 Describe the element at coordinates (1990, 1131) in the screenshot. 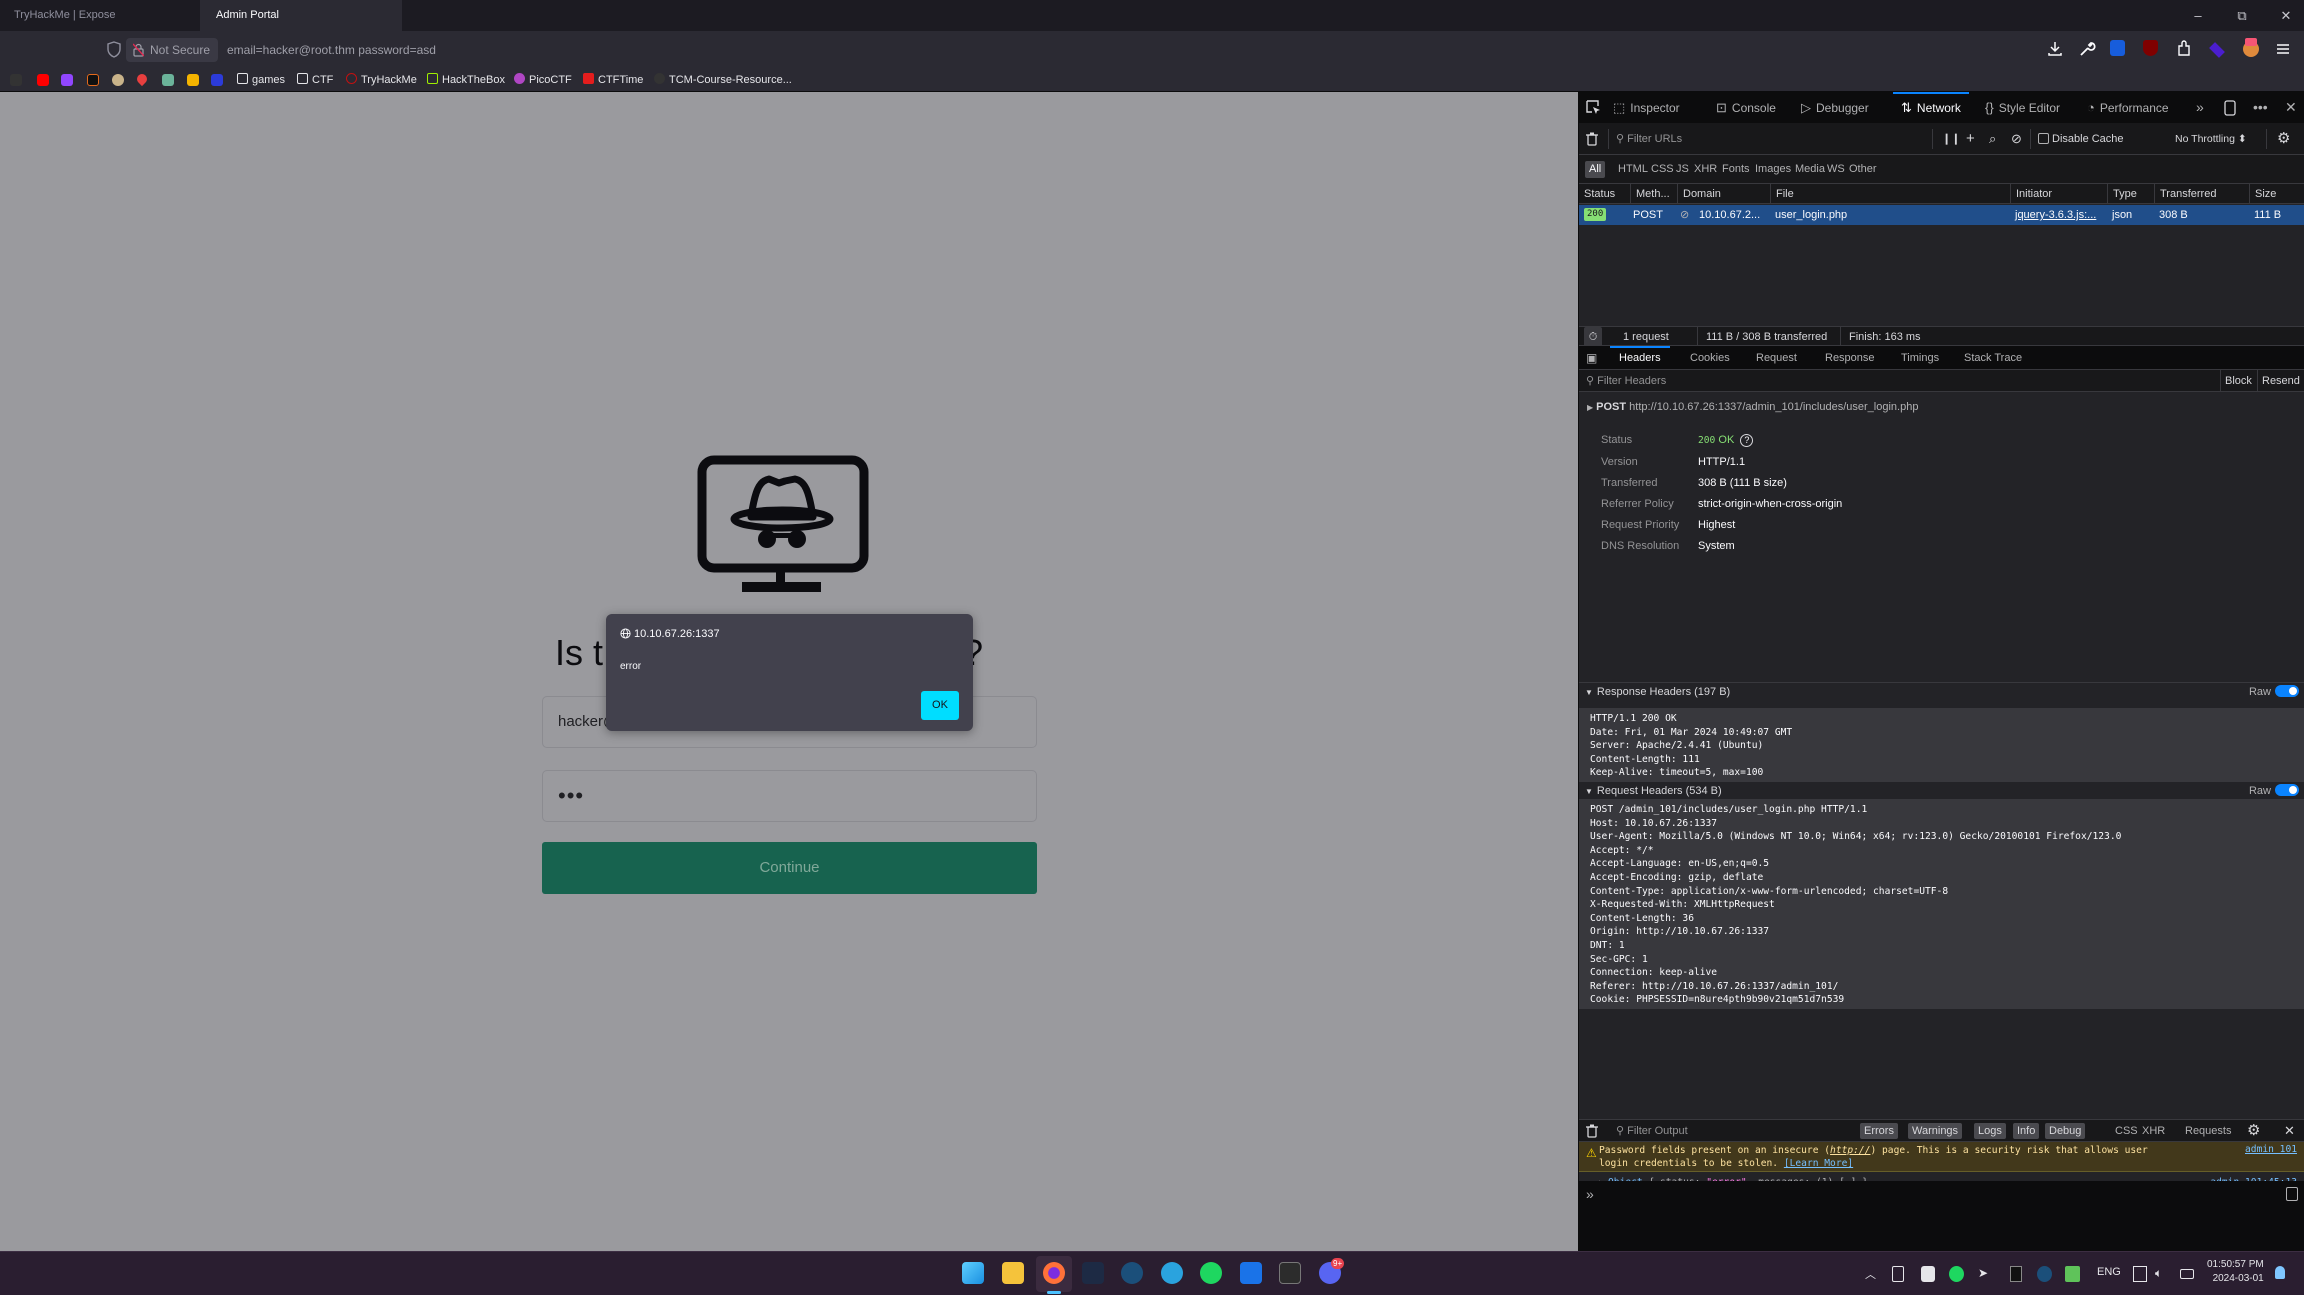

I see `filter-logs-button: Logs` at that location.